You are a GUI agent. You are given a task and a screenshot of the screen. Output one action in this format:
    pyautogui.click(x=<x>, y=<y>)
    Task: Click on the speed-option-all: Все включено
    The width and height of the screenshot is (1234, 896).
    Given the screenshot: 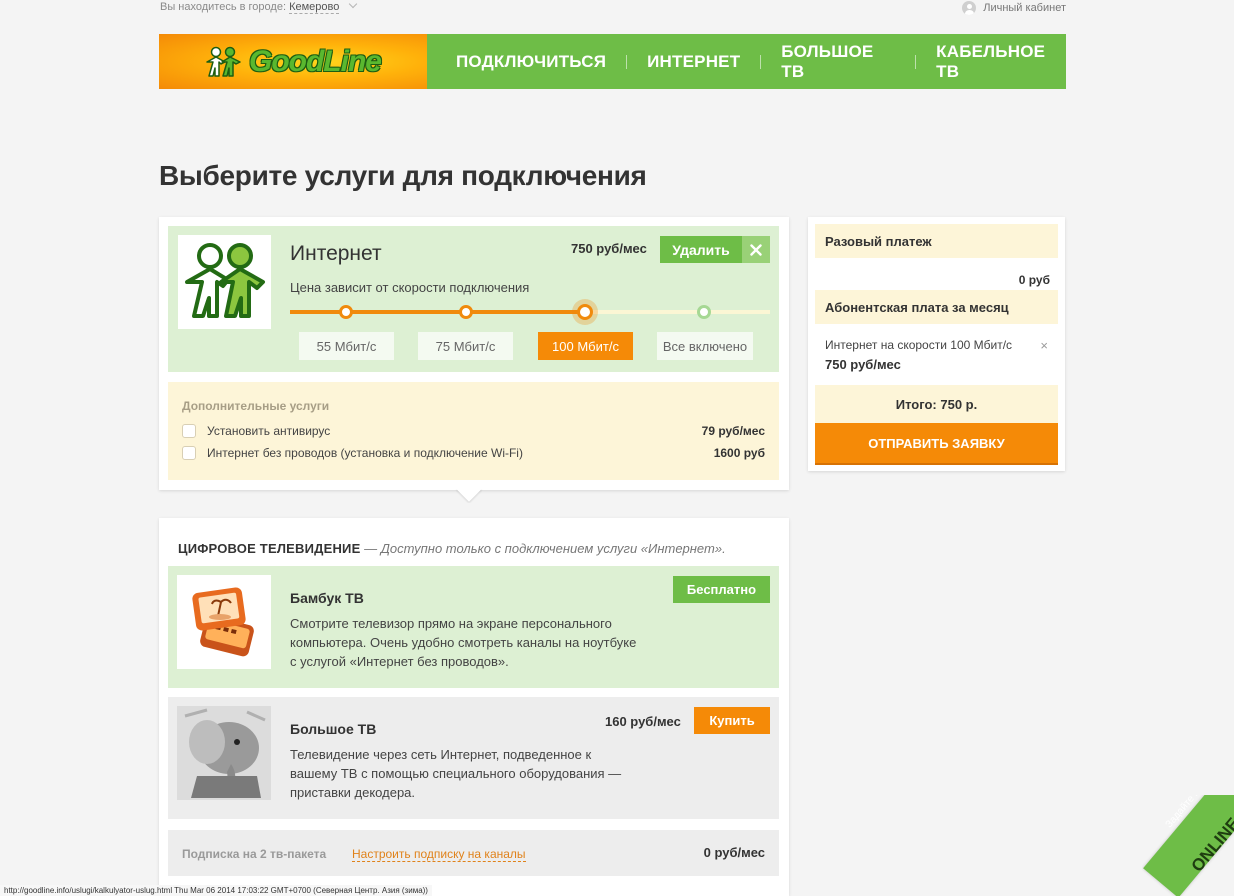 What is the action you would take?
    pyautogui.click(x=705, y=346)
    